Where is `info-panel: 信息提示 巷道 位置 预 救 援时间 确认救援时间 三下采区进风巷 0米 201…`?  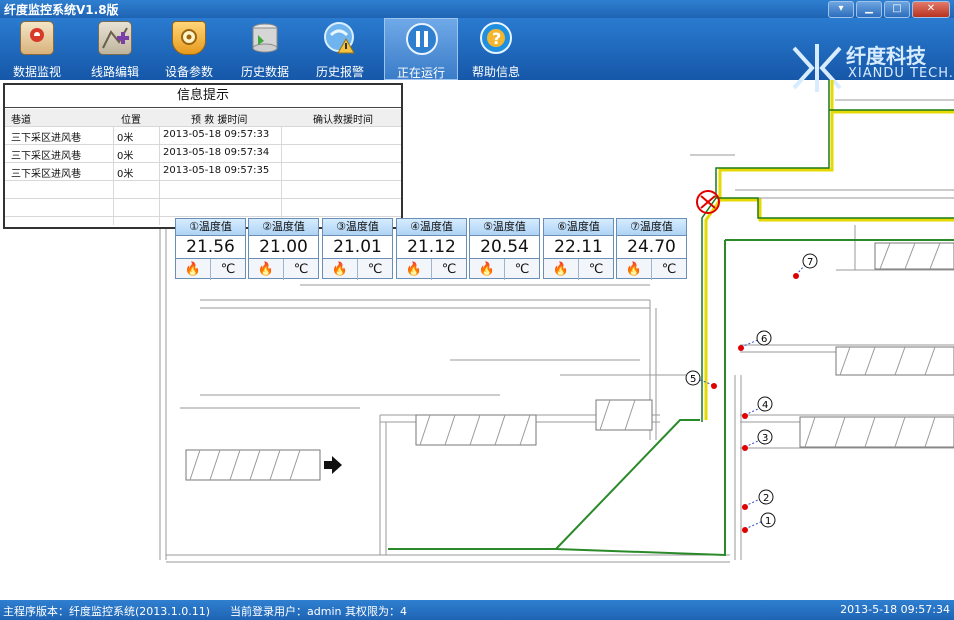
info-panel: 信息提示 巷道 位置 预 救 援时间 确认救援时间 三下采区进风巷 0米 201… is located at coordinates (203, 156).